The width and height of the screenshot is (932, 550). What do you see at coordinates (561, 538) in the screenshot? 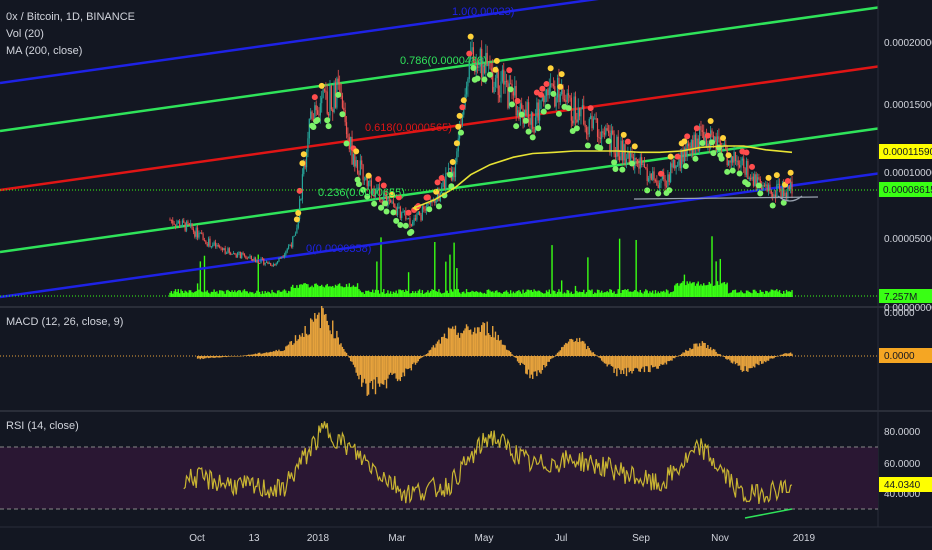
I see `time-axis-label: Jul` at bounding box center [561, 538].